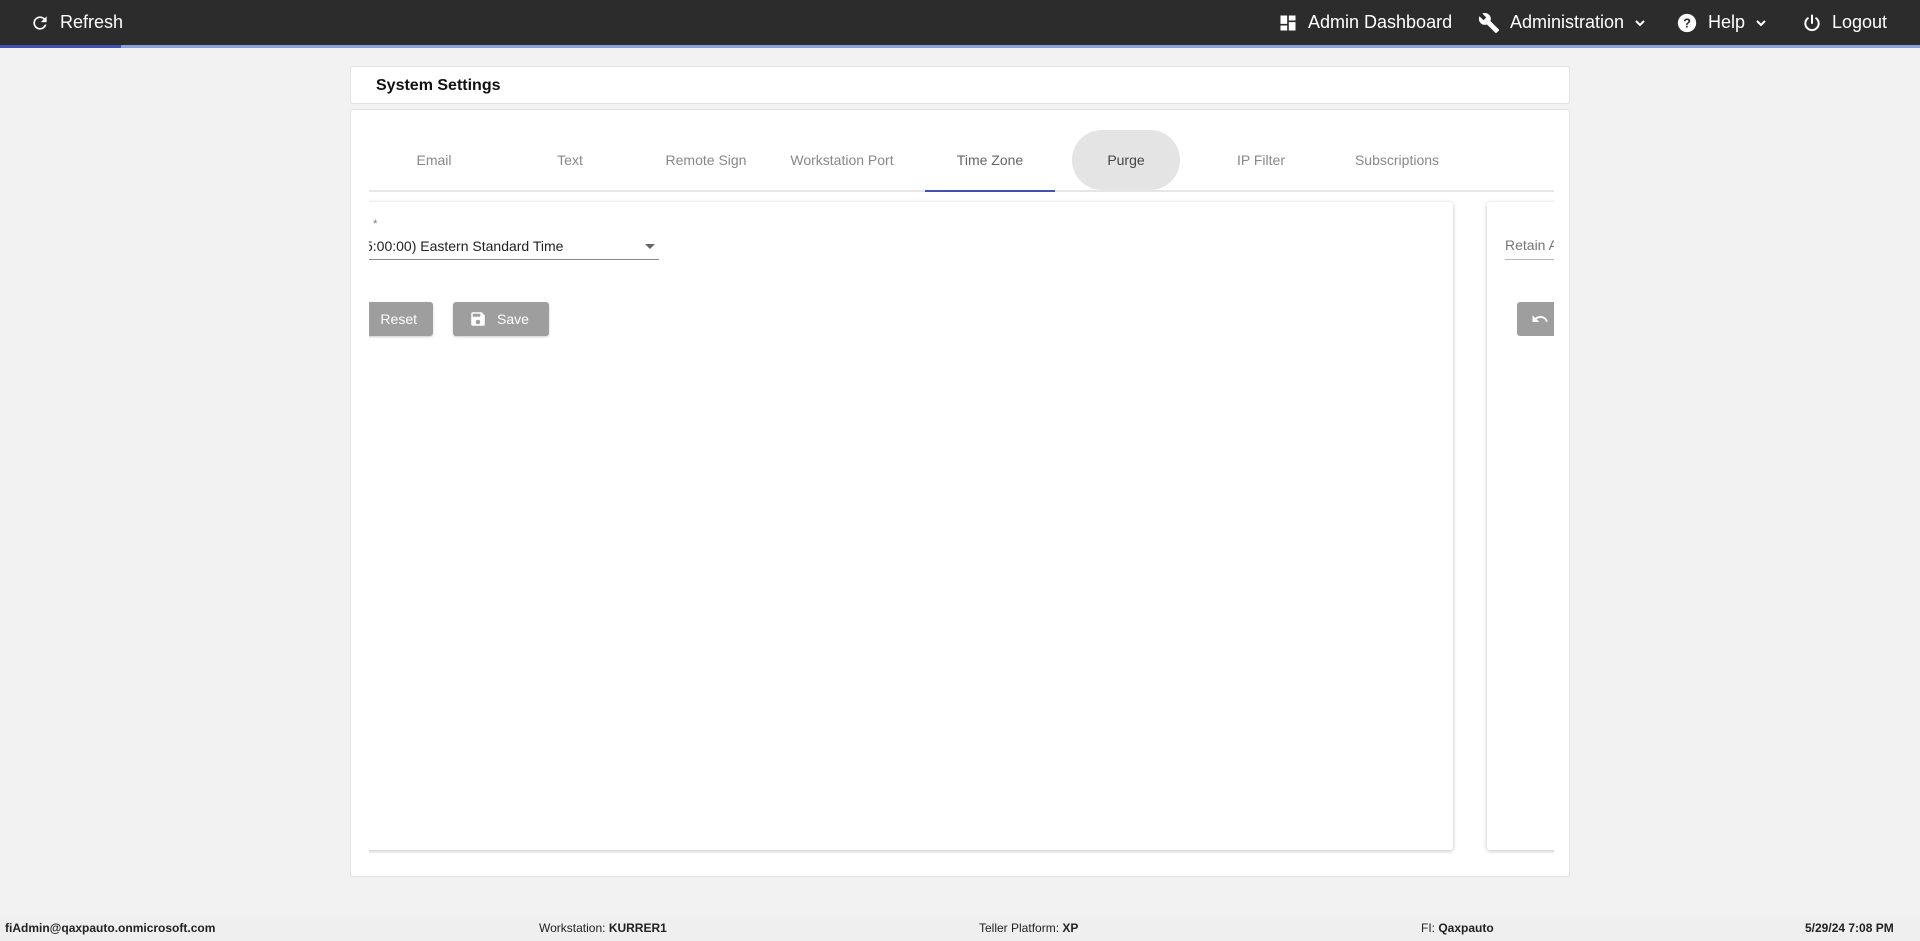 Image resolution: width=1920 pixels, height=941 pixels. I want to click on admin-dashboard-label: Admin Dashboard, so click(1380, 22).